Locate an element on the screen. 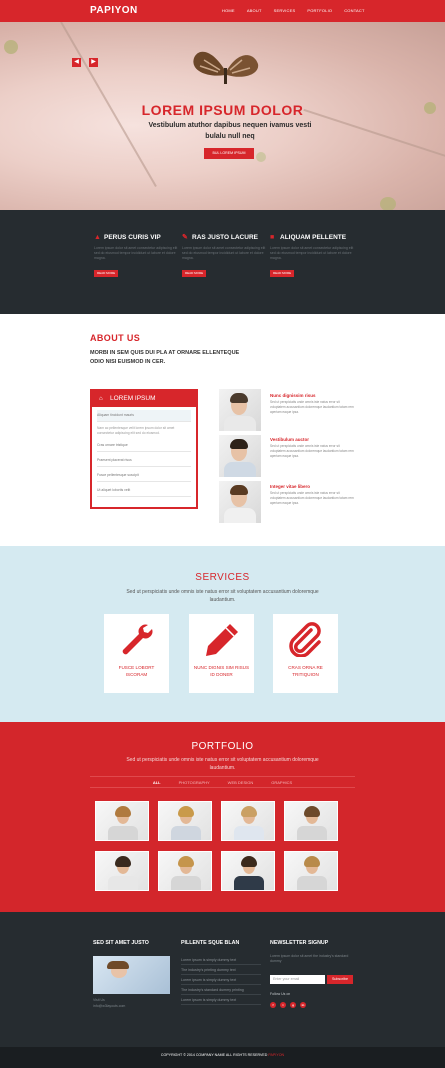 Image resolution: width=445 pixels, height=1068 pixels. service-card: FUSCE LOBORT ISCORAM is located at coordinates (136, 653).